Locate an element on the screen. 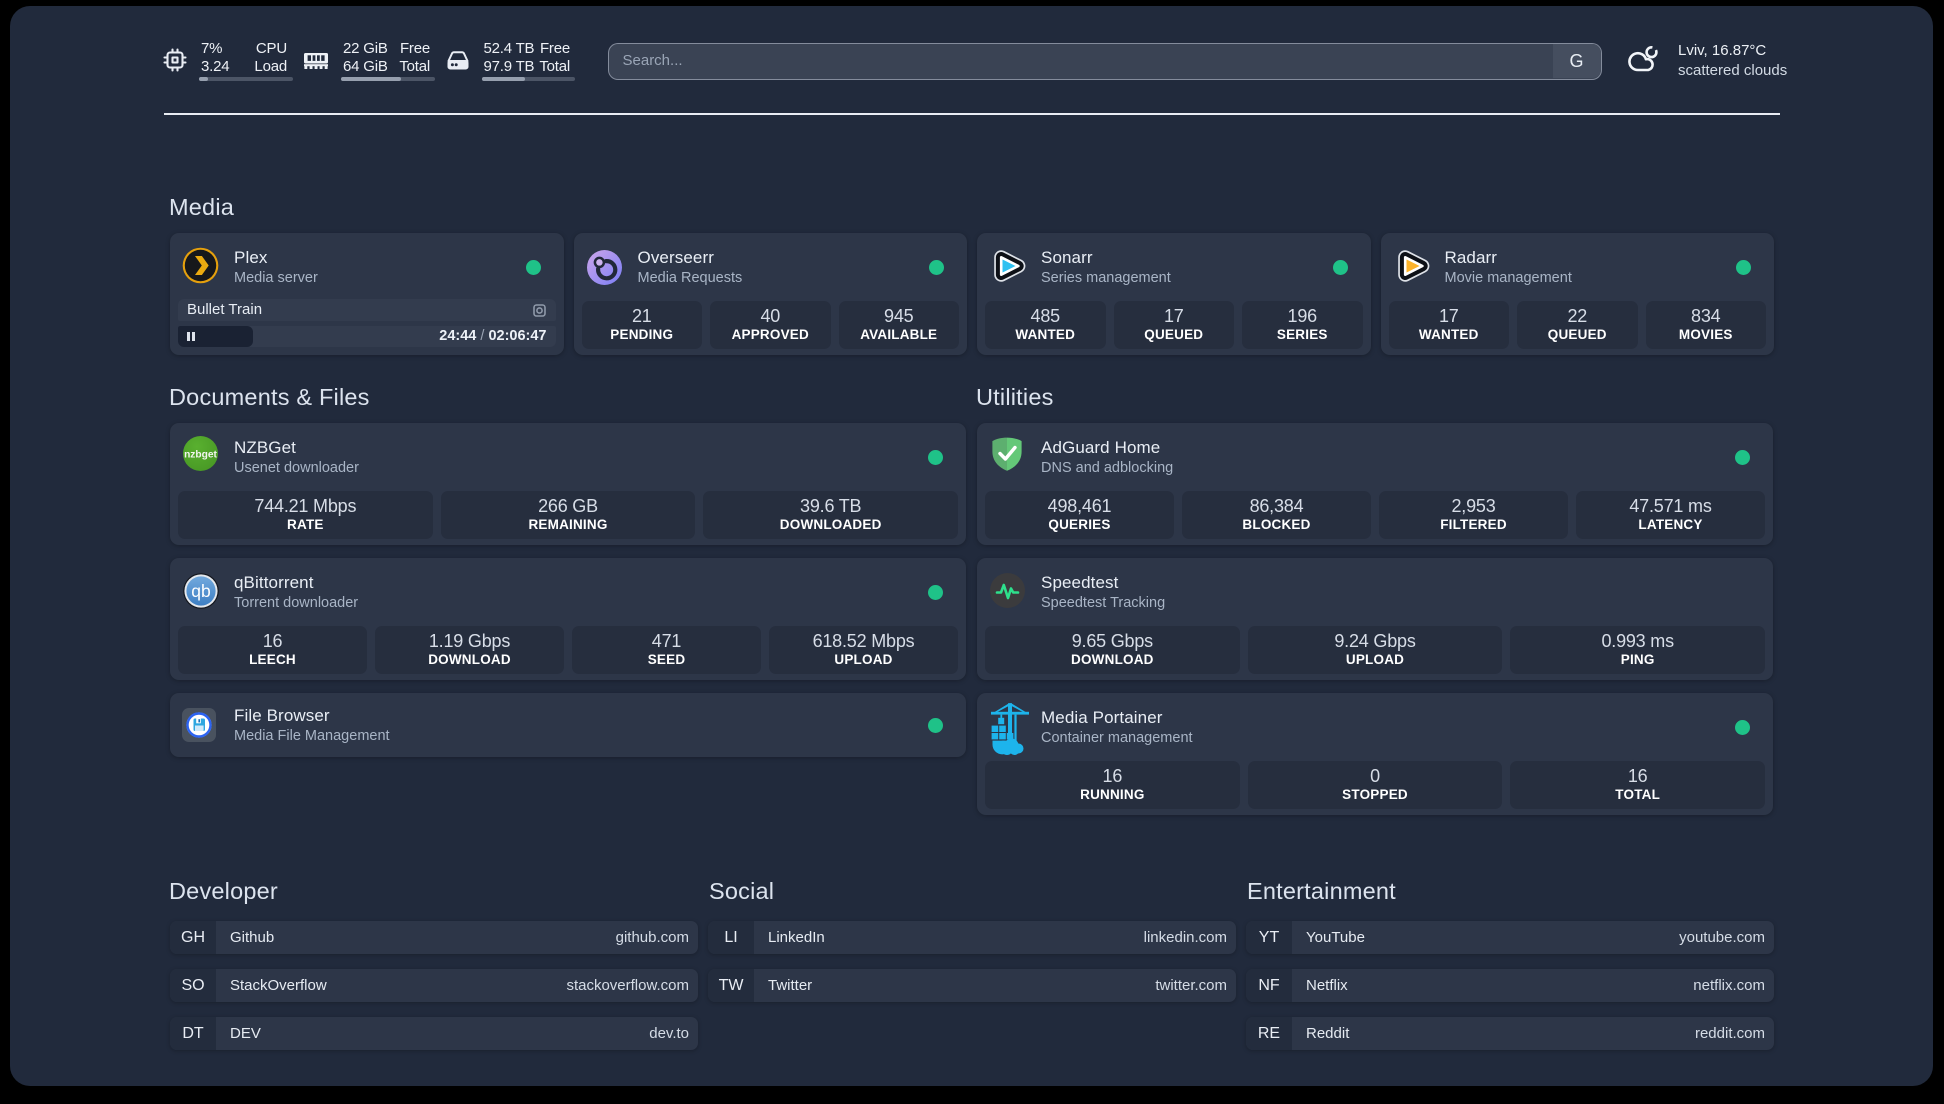 This screenshot has height=1104, width=1944. svg-text: qb is located at coordinates (200, 591).